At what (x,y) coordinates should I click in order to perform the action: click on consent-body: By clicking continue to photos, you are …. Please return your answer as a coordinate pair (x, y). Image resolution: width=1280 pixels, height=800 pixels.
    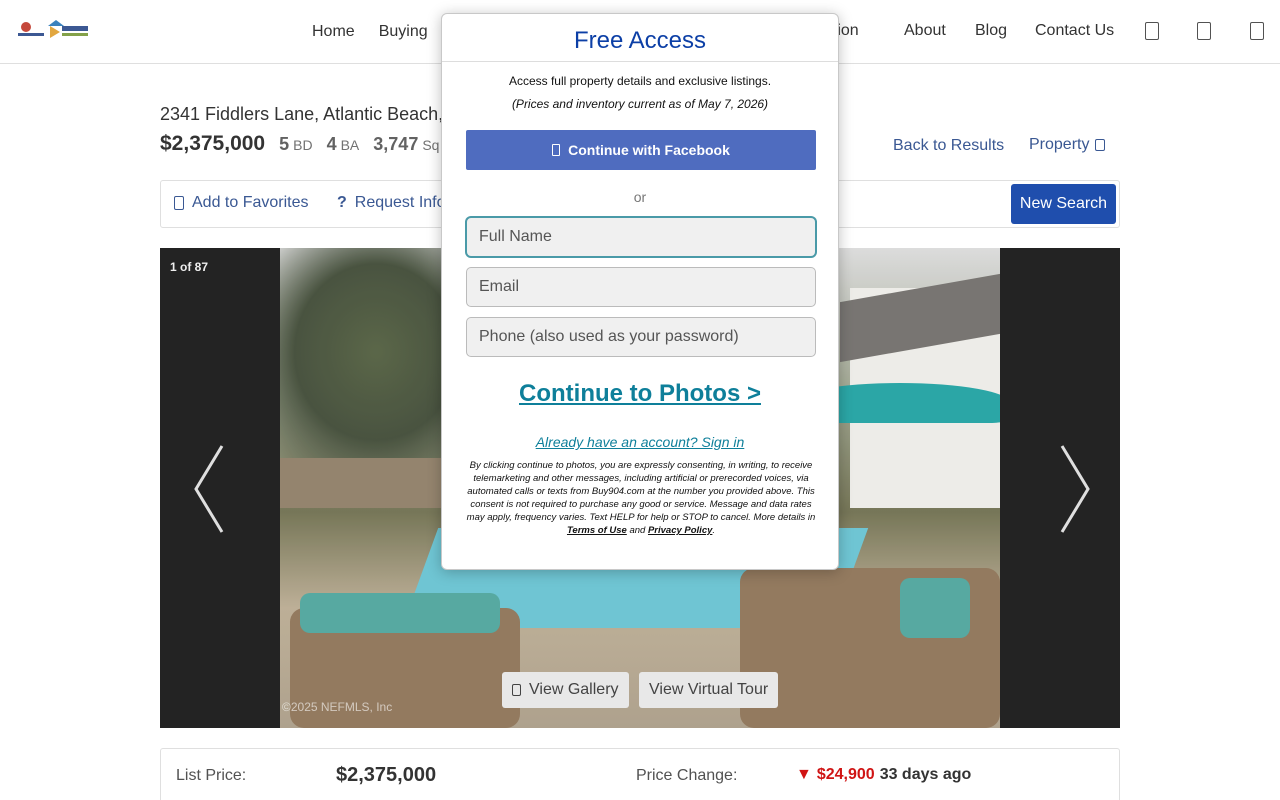
    Looking at the image, I should click on (641, 491).